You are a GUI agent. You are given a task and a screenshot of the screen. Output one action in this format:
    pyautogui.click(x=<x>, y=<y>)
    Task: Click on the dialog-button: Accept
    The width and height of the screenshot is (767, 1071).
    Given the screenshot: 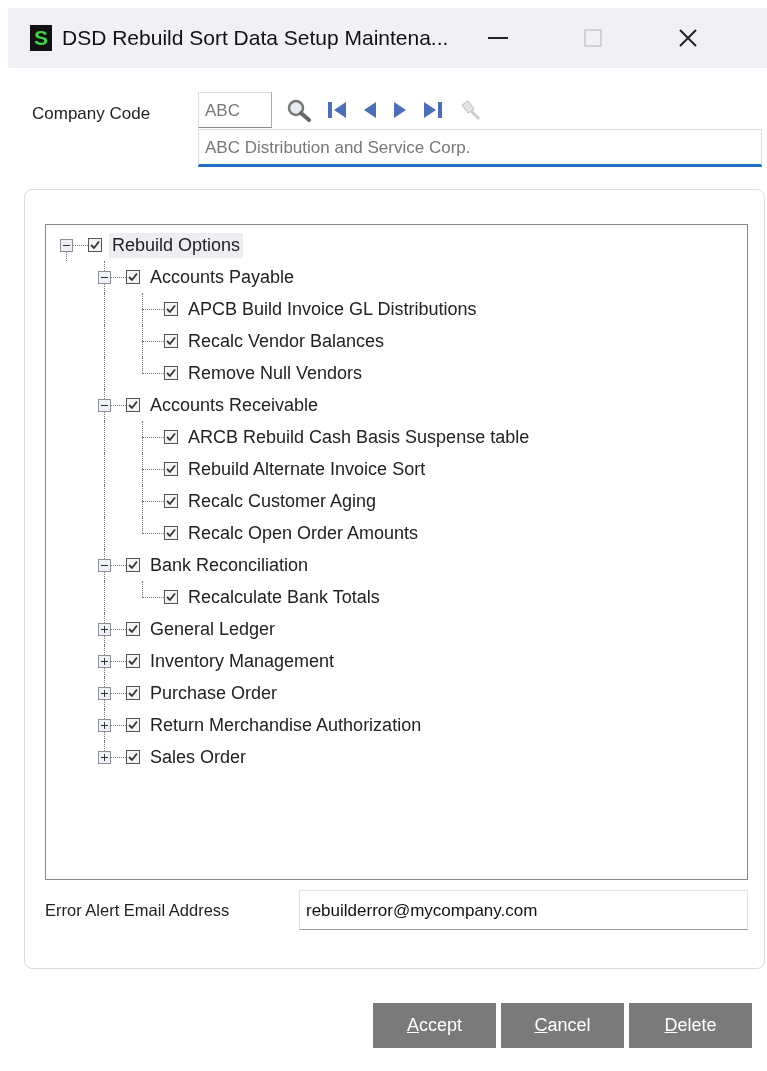 What is the action you would take?
    pyautogui.click(x=434, y=1025)
    